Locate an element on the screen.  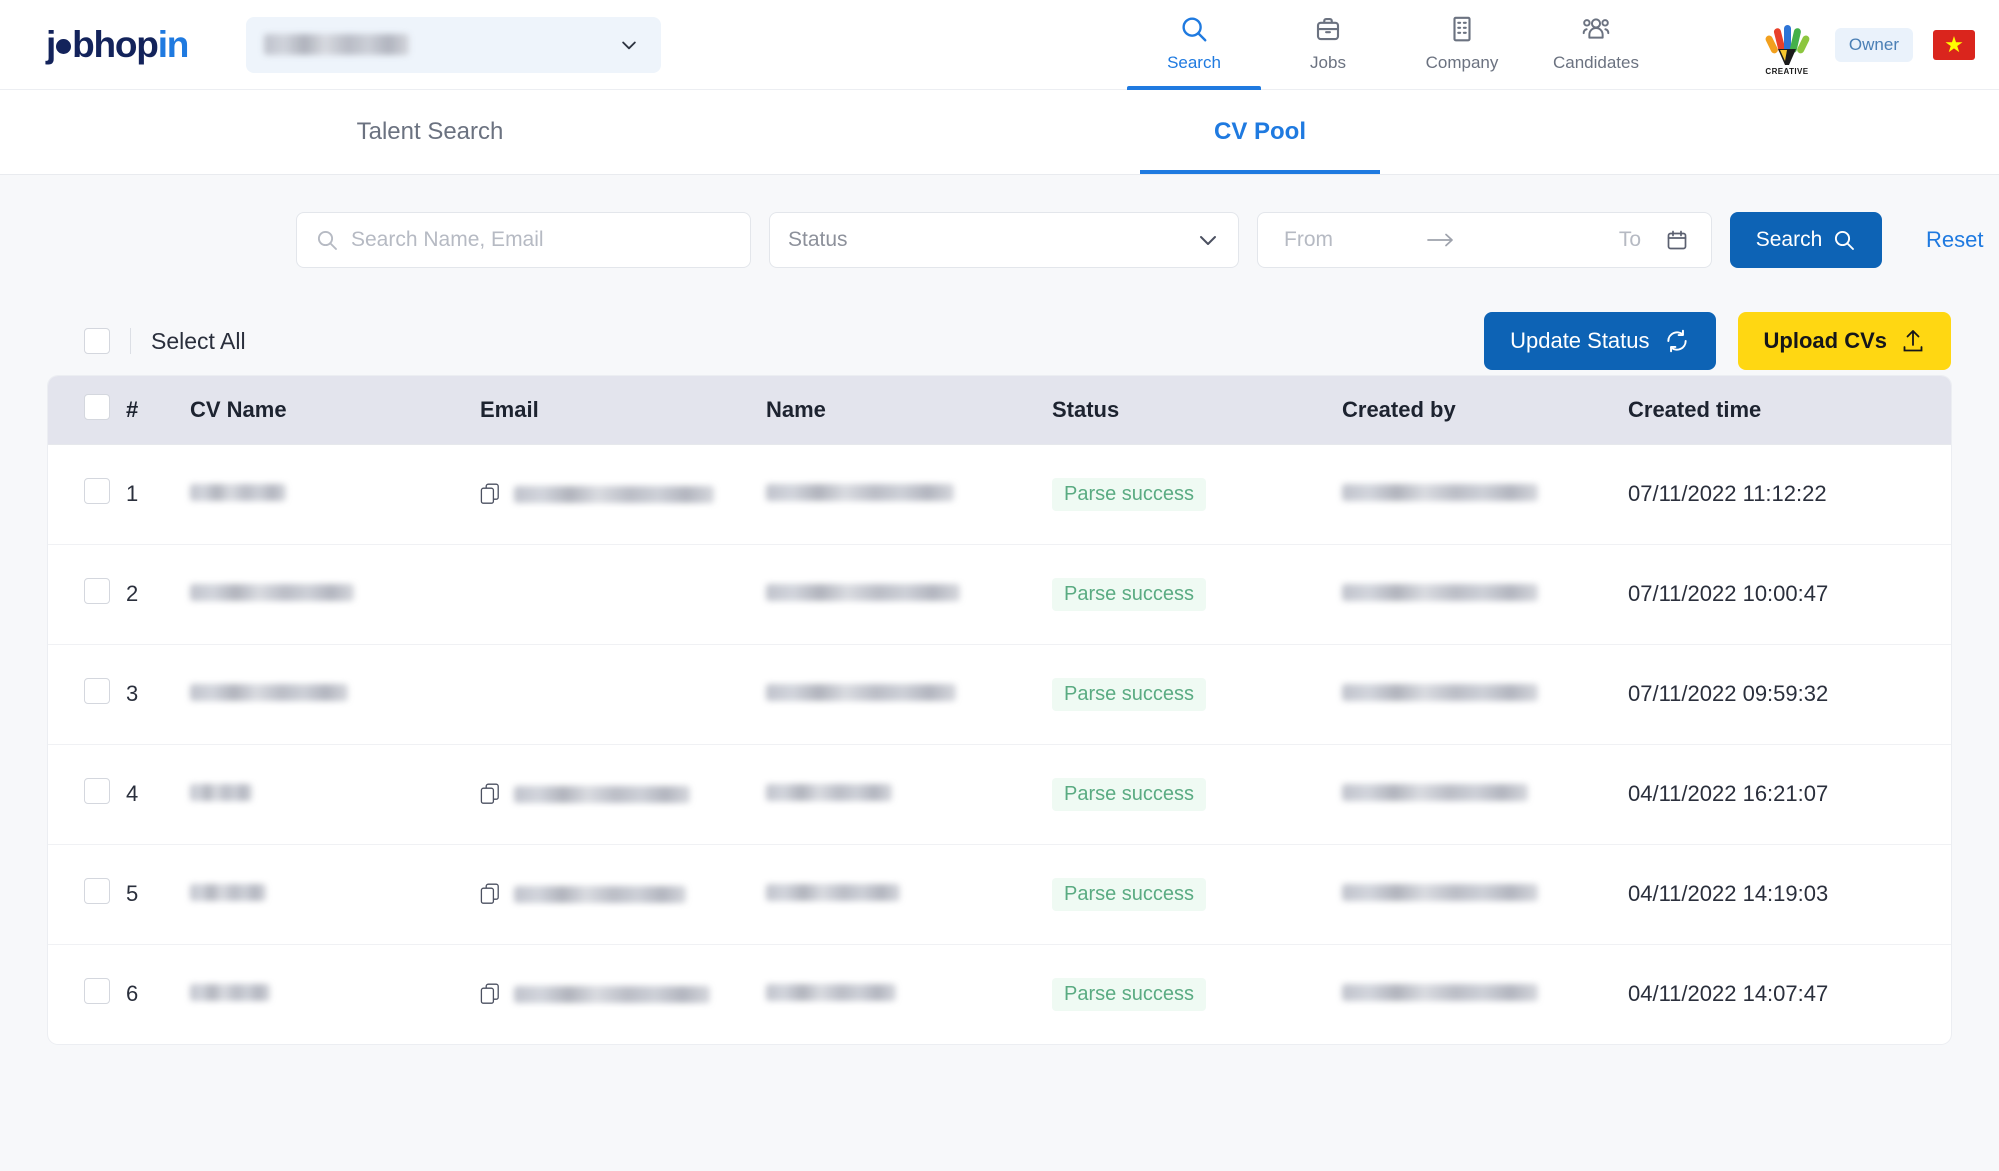
tab-cv-pool: CV Pool is located at coordinates (1260, 132).